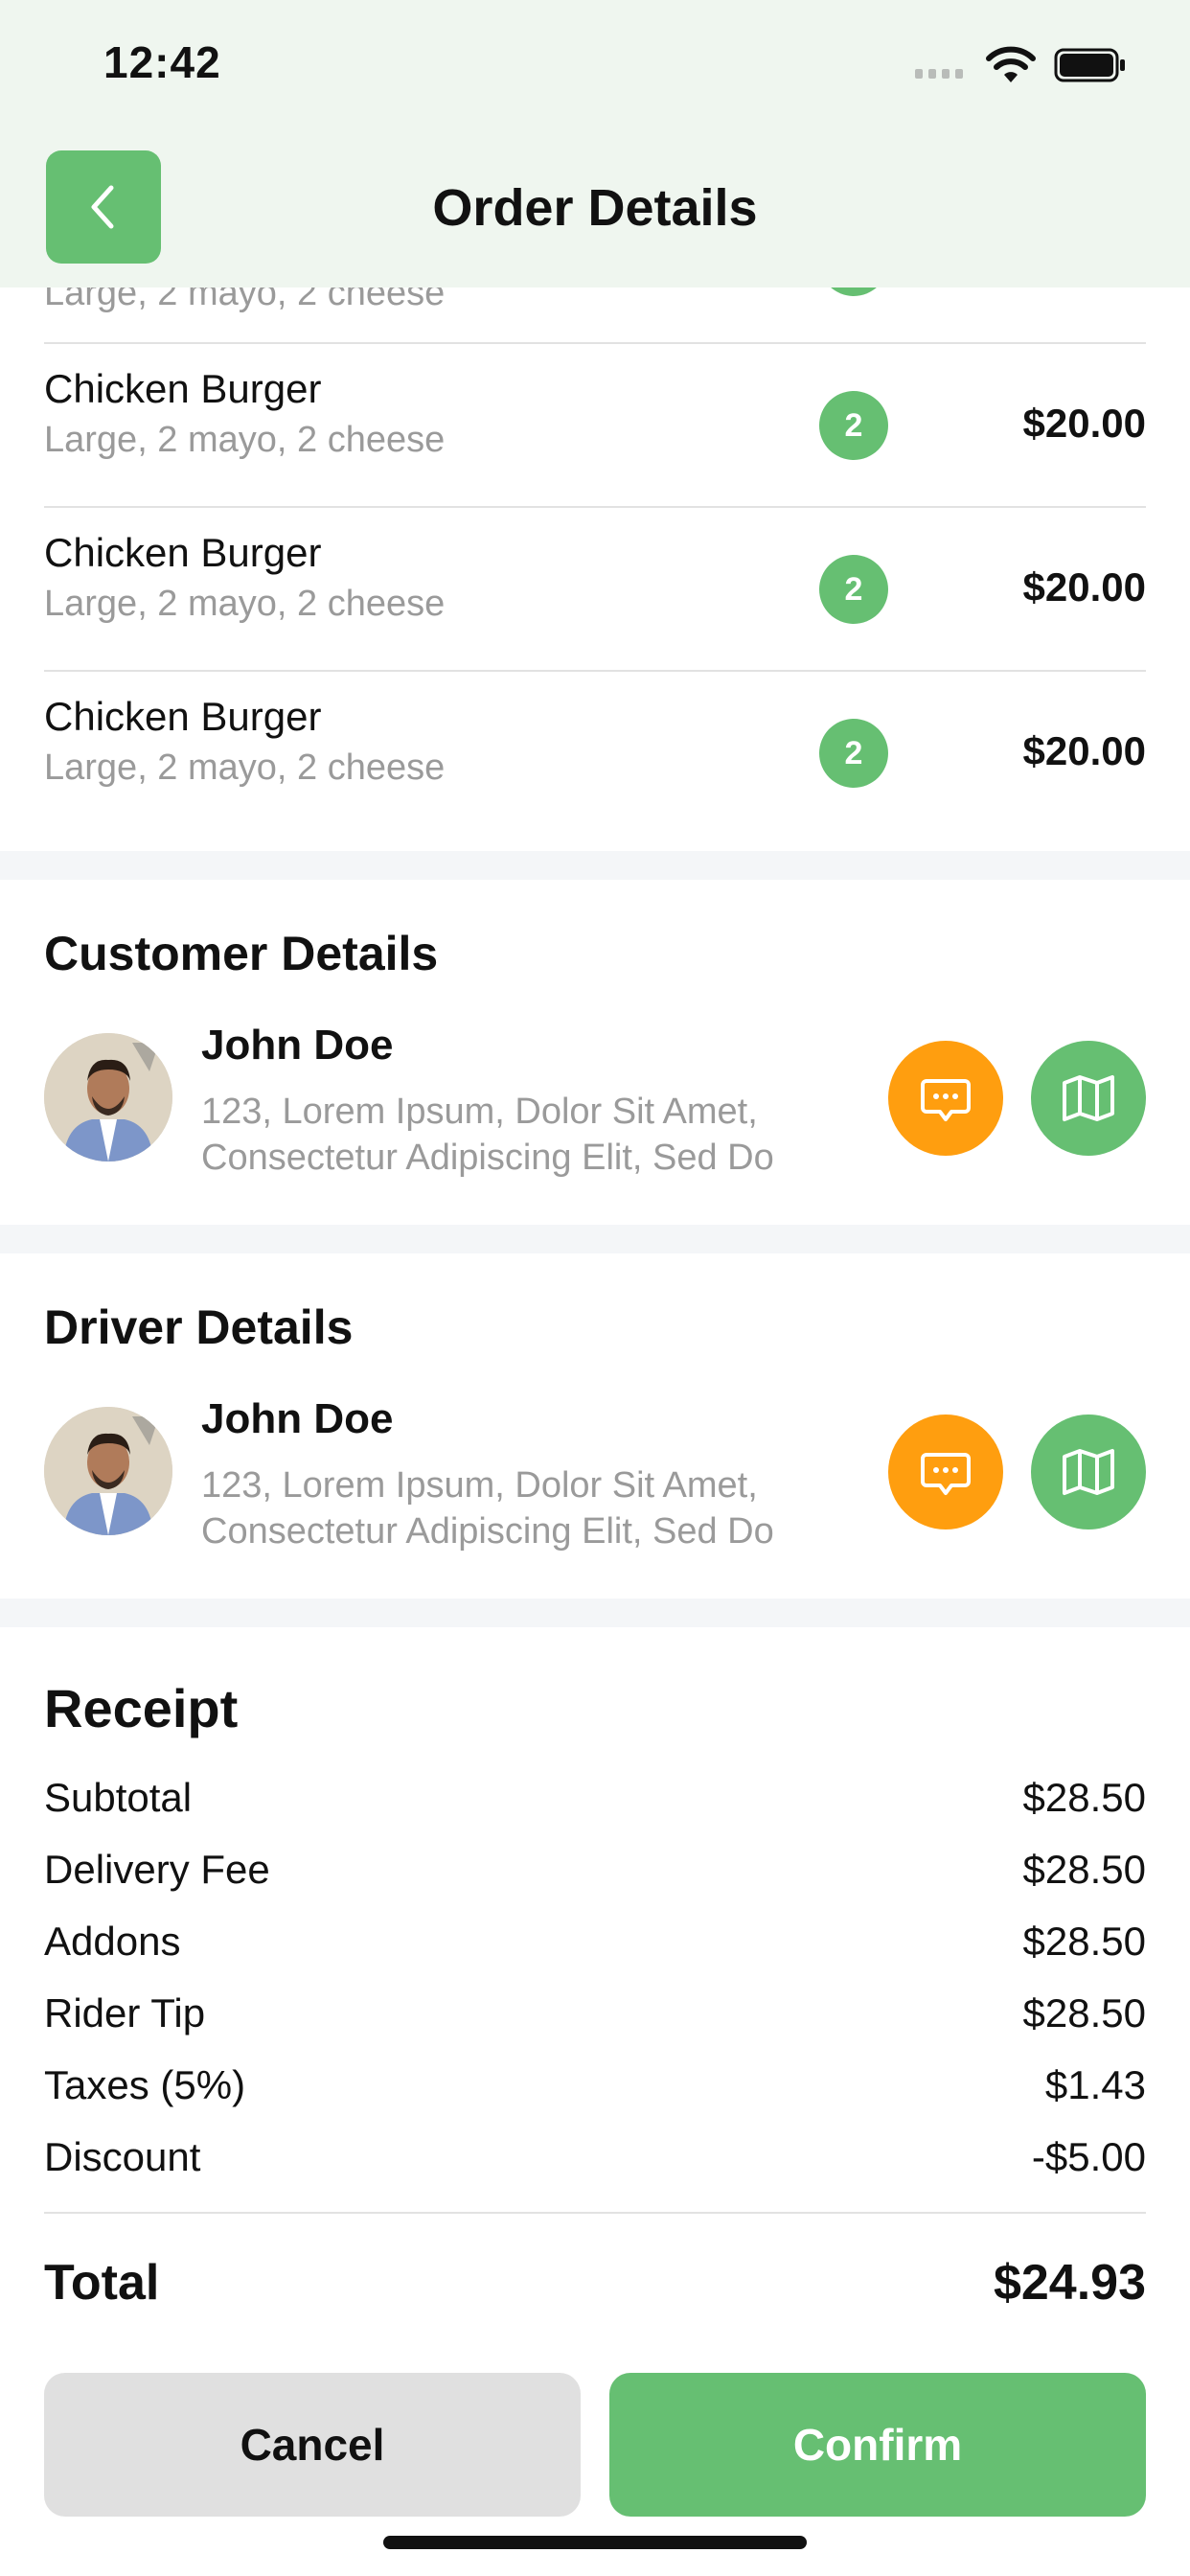  What do you see at coordinates (878, 2445) in the screenshot?
I see `confirm-button: Confirm` at bounding box center [878, 2445].